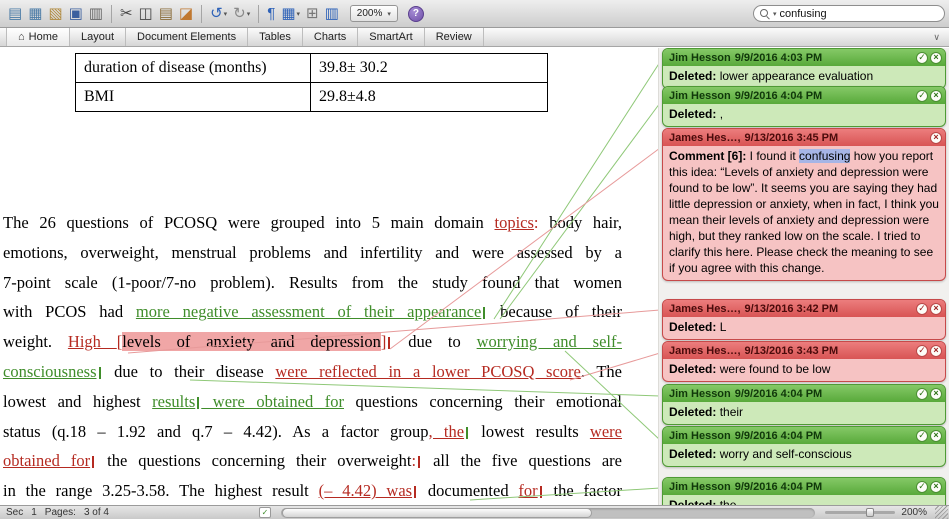  I want to click on paste-icon: ▤, so click(165, 13).